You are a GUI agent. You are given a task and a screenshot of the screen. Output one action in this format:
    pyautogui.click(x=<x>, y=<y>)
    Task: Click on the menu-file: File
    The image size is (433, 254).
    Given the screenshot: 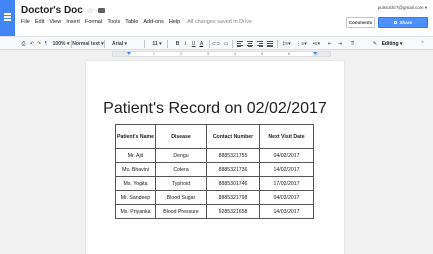 What is the action you would take?
    pyautogui.click(x=25, y=22)
    